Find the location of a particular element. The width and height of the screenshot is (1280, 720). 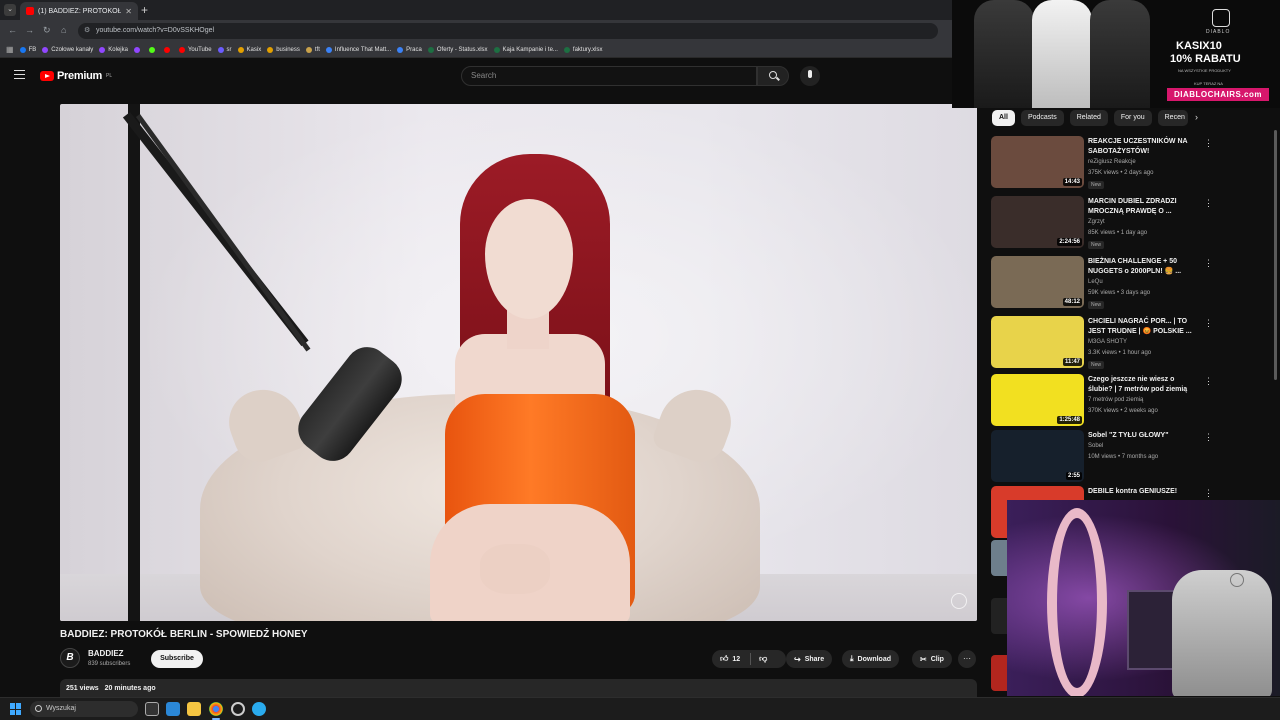

like-icon: 👍︎ is located at coordinates (724, 659).